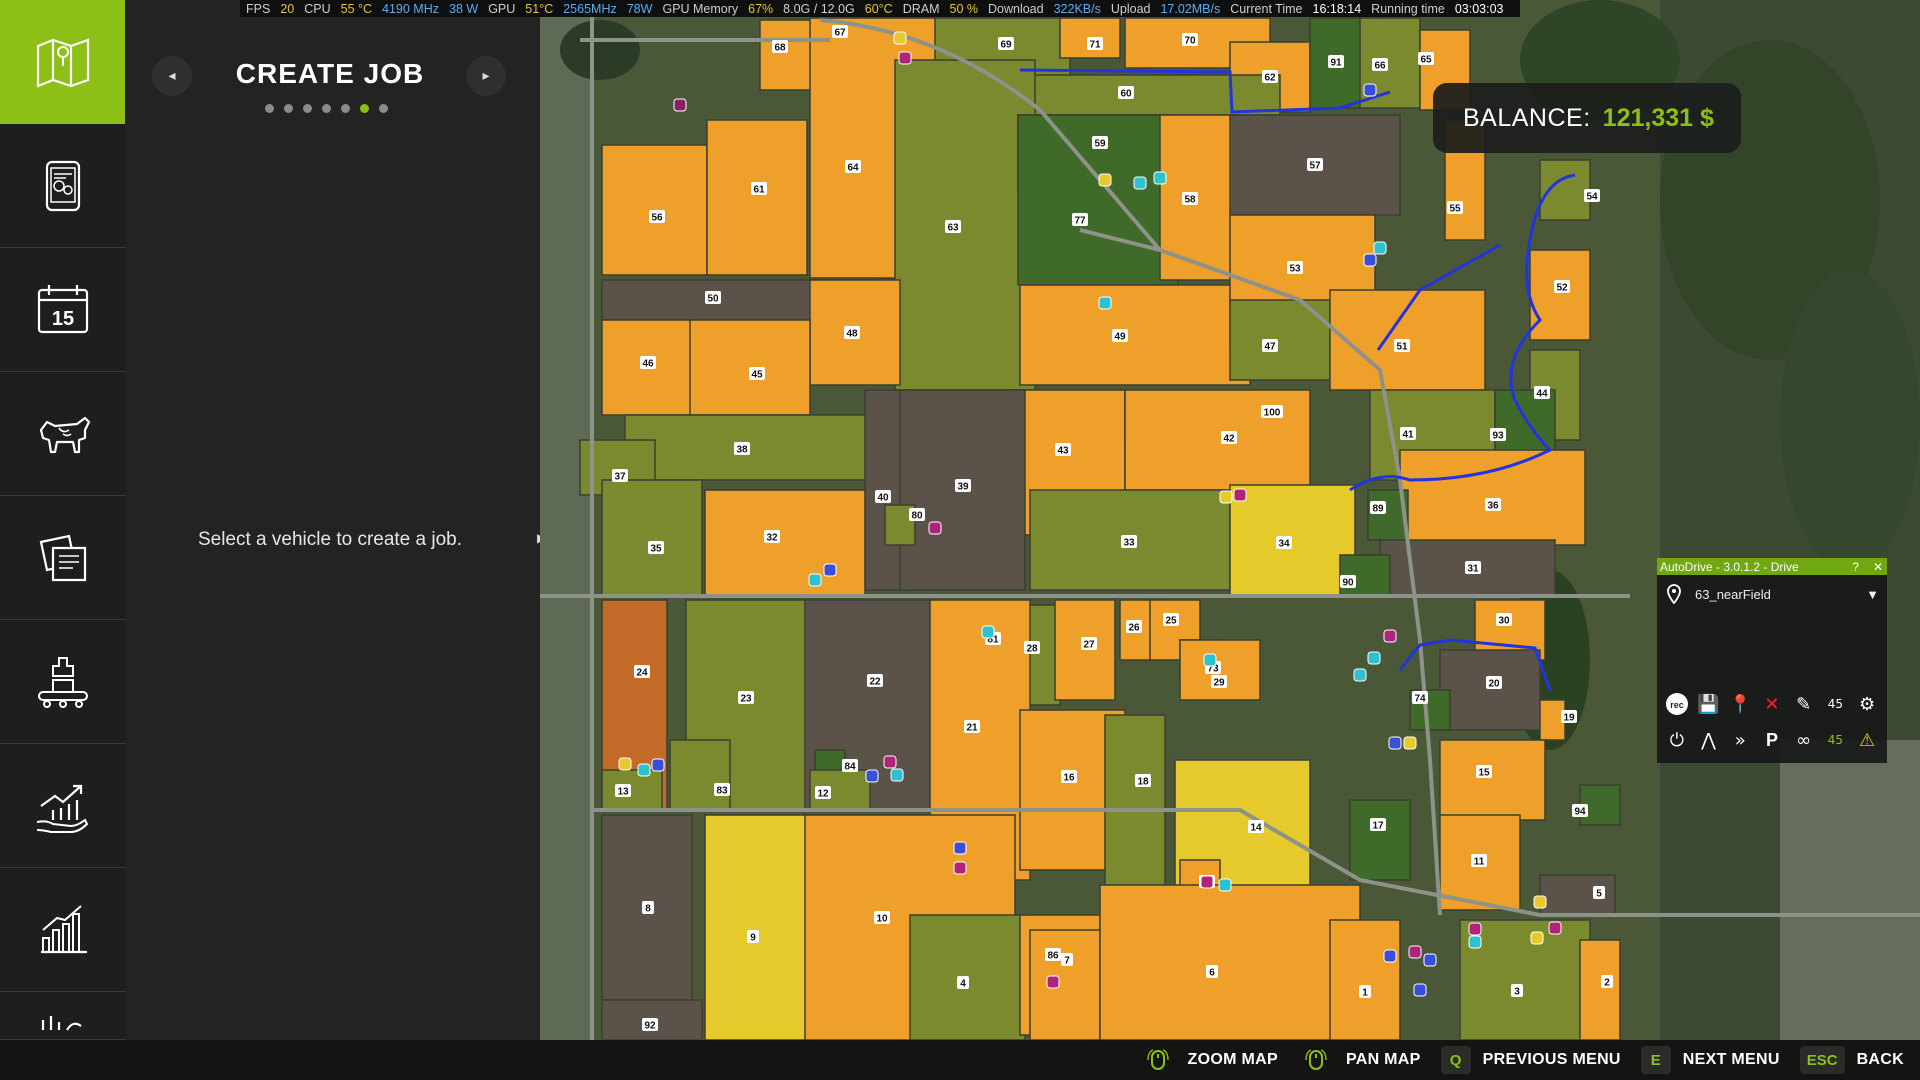 The image size is (1920, 1080). What do you see at coordinates (62, 682) in the screenshot?
I see `sidebar-item-production` at bounding box center [62, 682].